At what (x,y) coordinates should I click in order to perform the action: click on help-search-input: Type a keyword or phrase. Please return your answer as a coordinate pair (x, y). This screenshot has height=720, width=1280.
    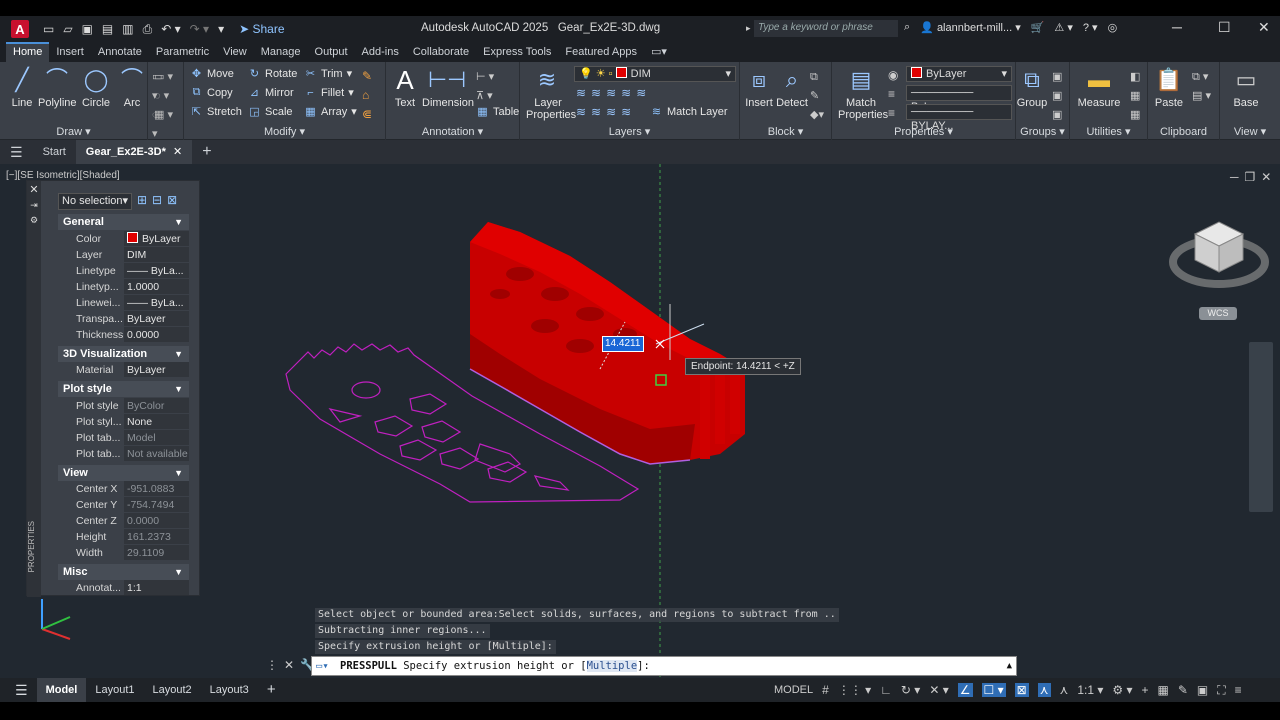
    Looking at the image, I should click on (826, 28).